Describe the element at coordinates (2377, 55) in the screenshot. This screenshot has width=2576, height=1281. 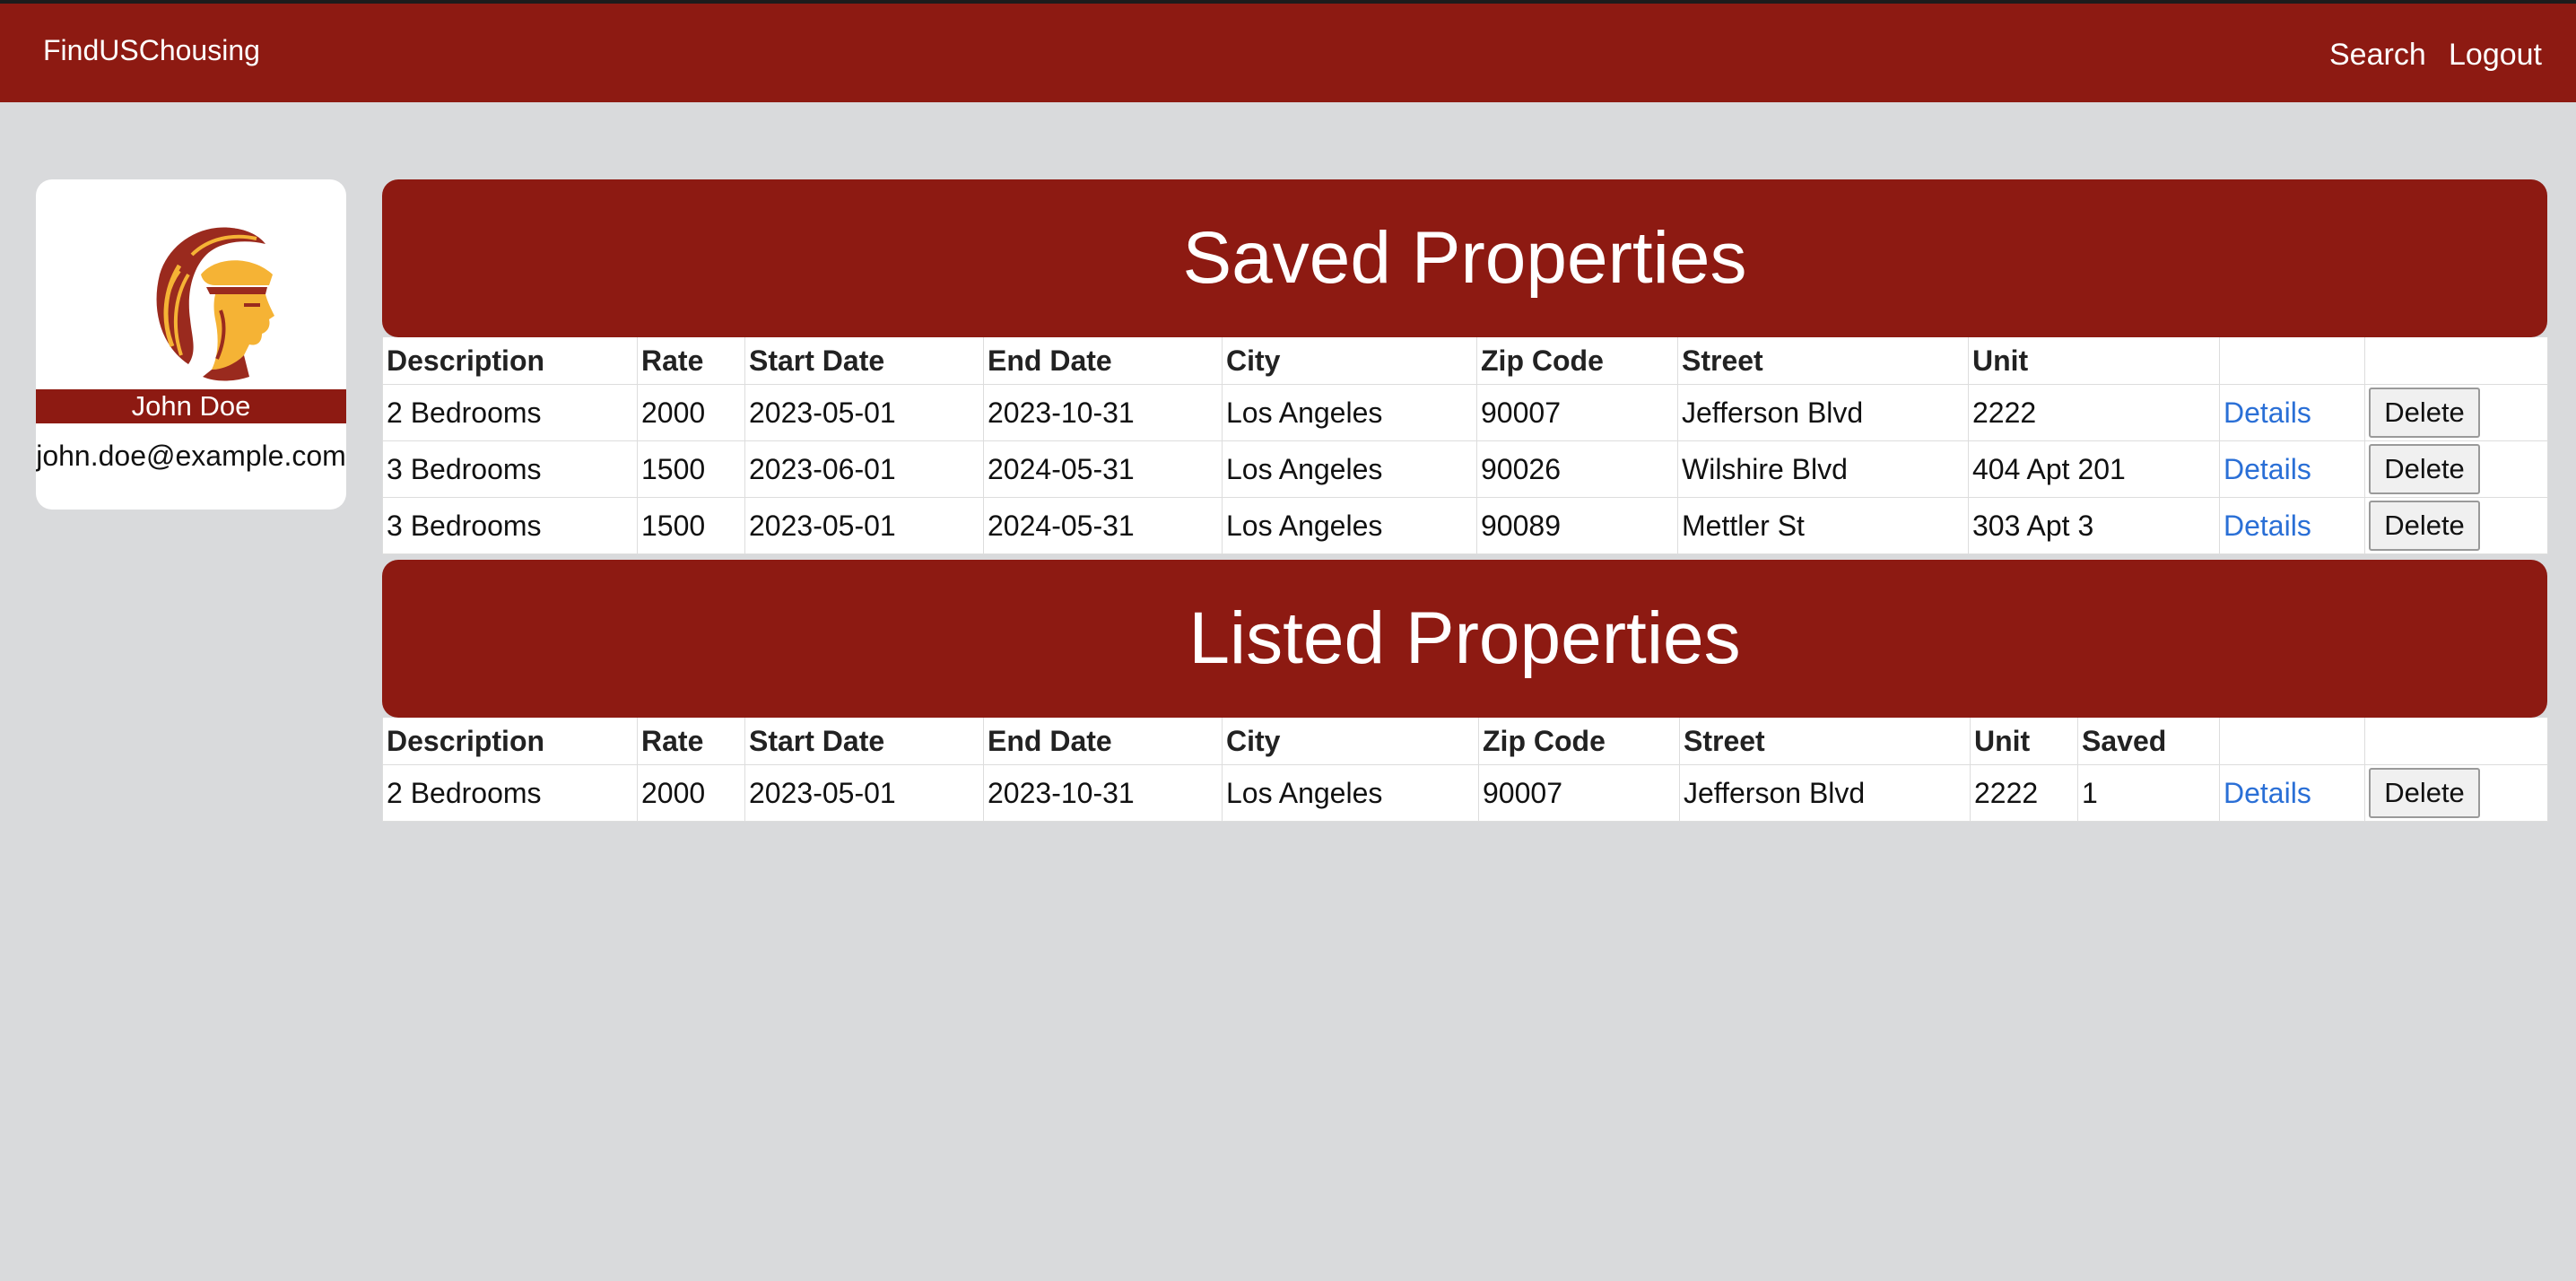
I see `nav-search-link: Search` at that location.